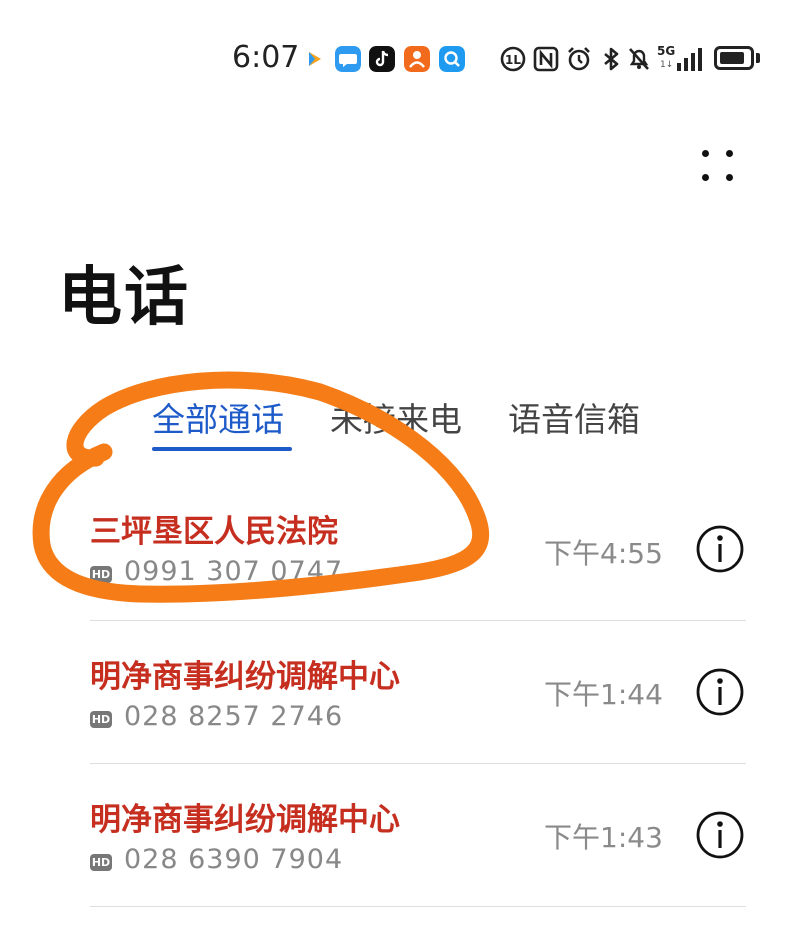 This screenshot has width=800, height=931. I want to click on status-bar: 6:07 1L 5G 1↓, so click(400, 60).